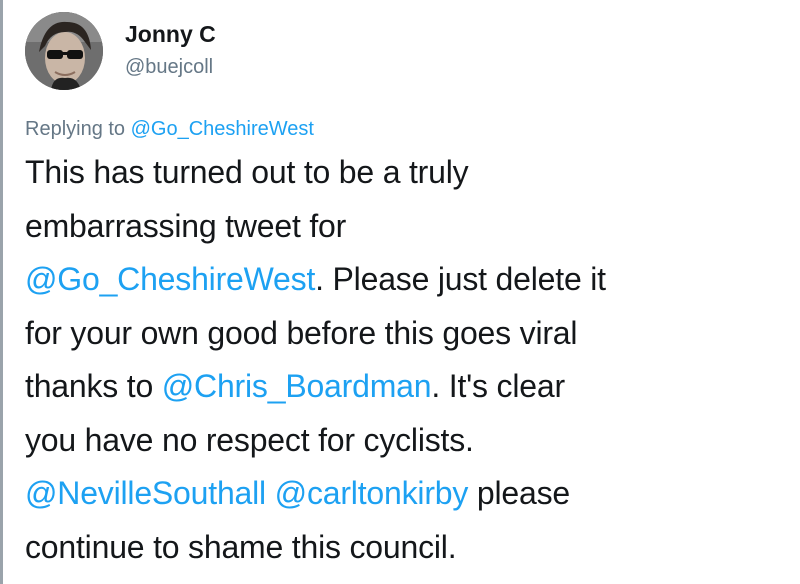  I want to click on mention-link: @carltonkirby, so click(372, 493).